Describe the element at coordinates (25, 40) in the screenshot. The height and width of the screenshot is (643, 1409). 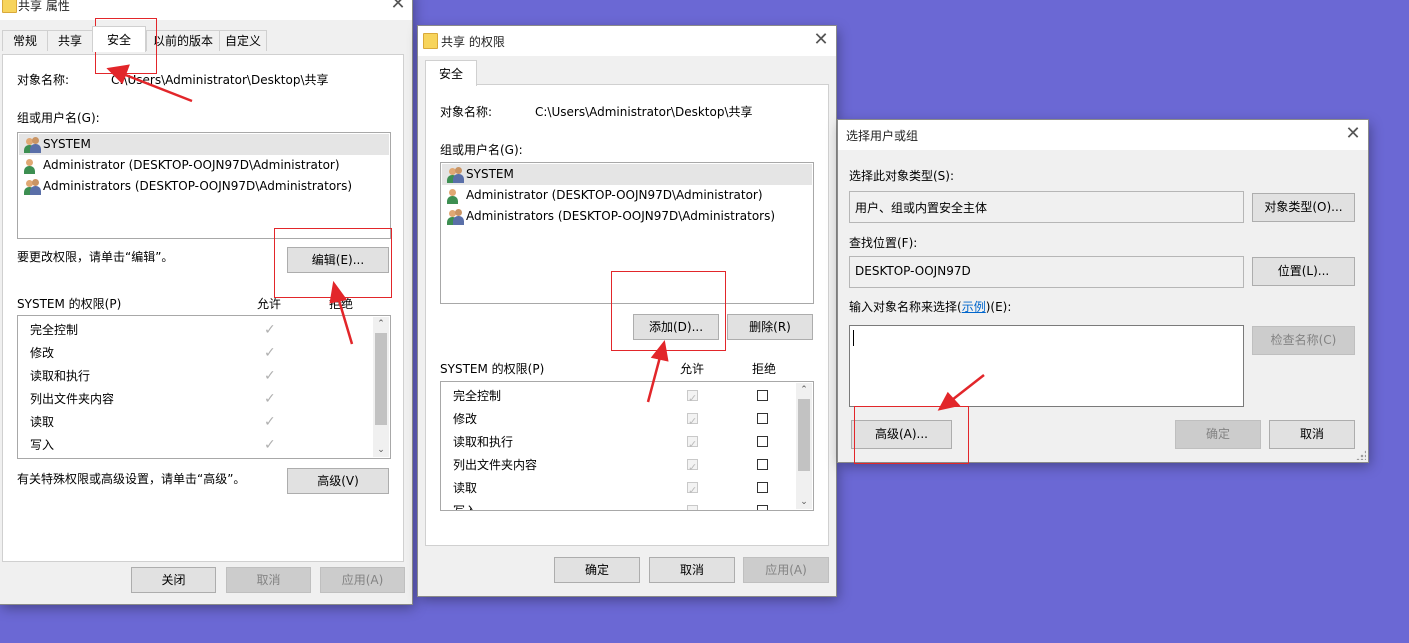
I see `tab-general: 常规` at that location.